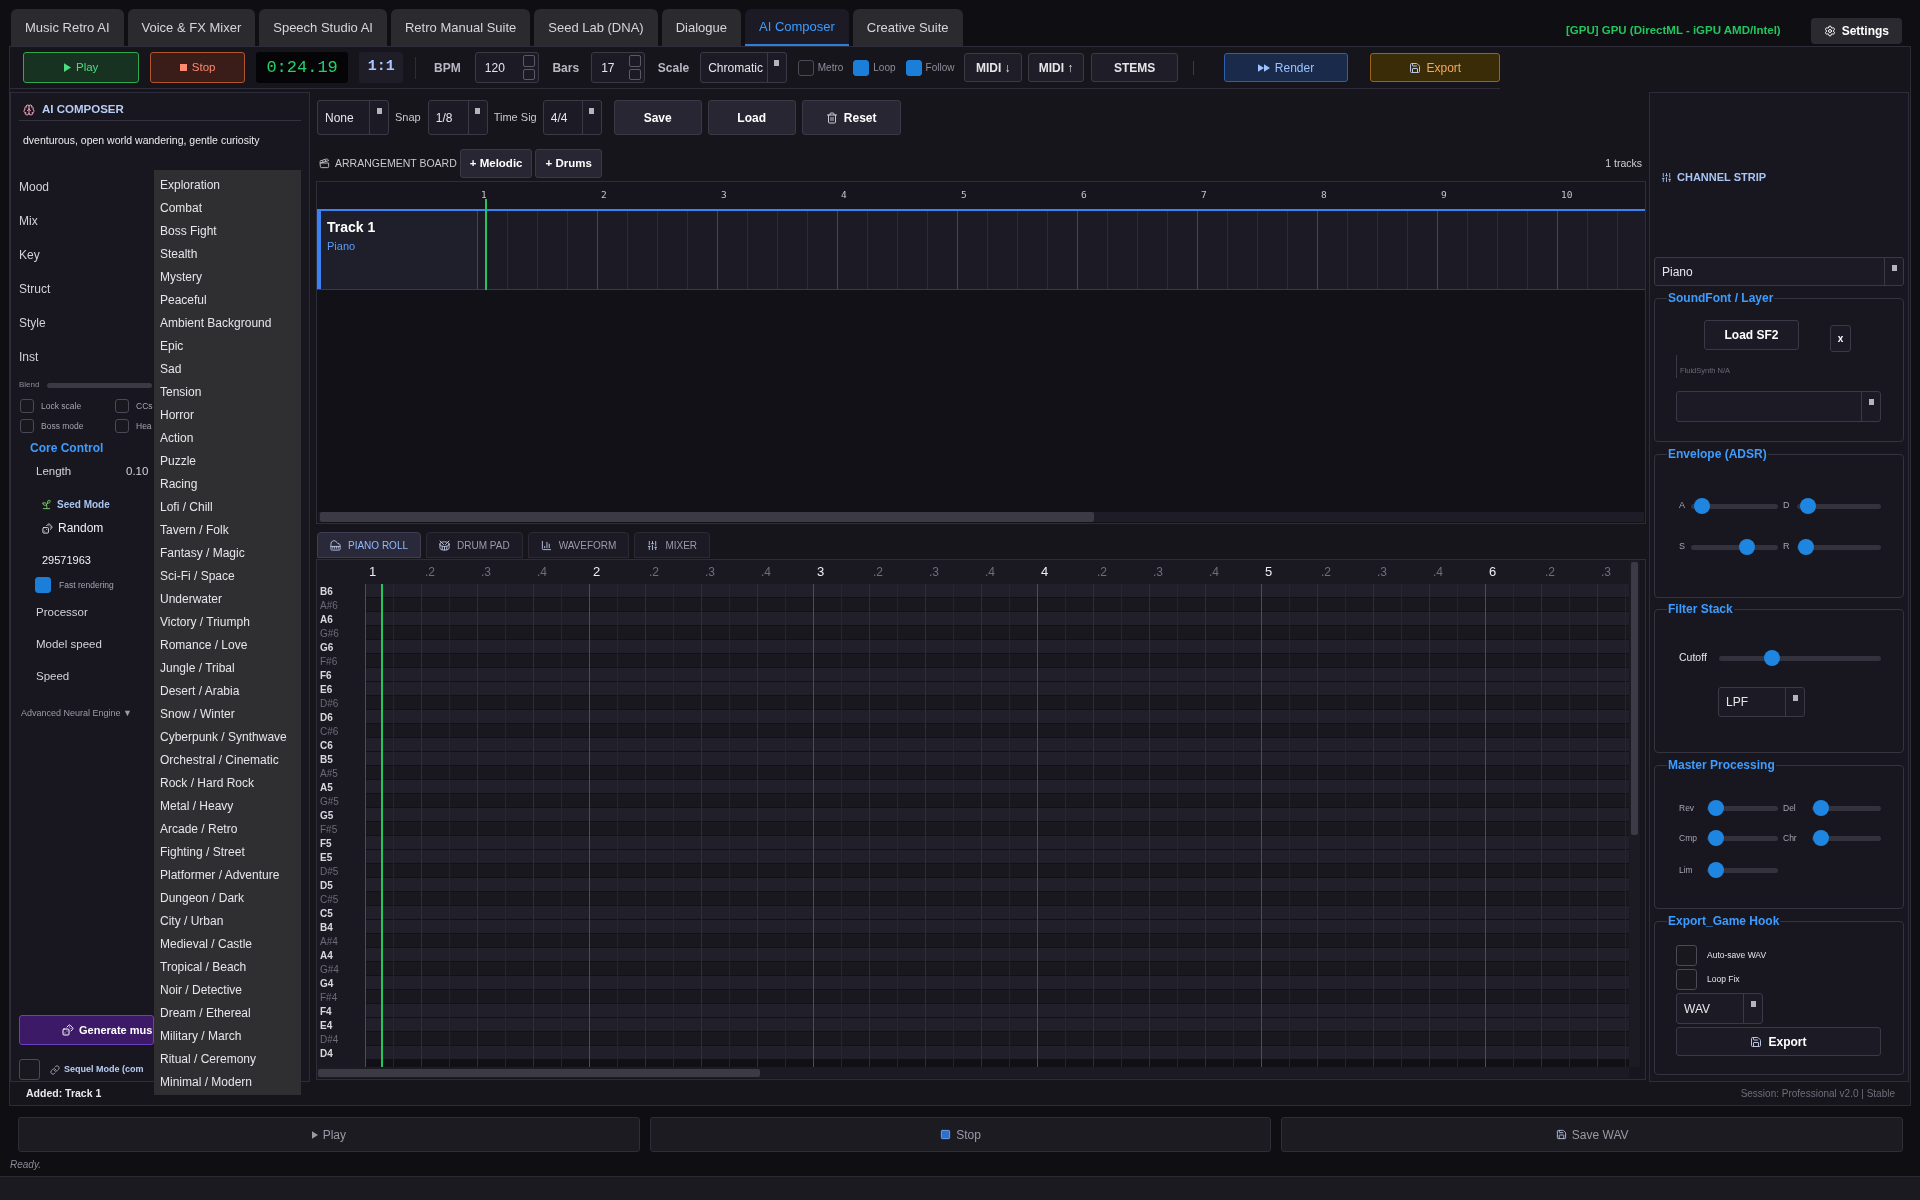 The height and width of the screenshot is (1200, 1920). I want to click on seed-mode-value: Random, so click(81, 528).